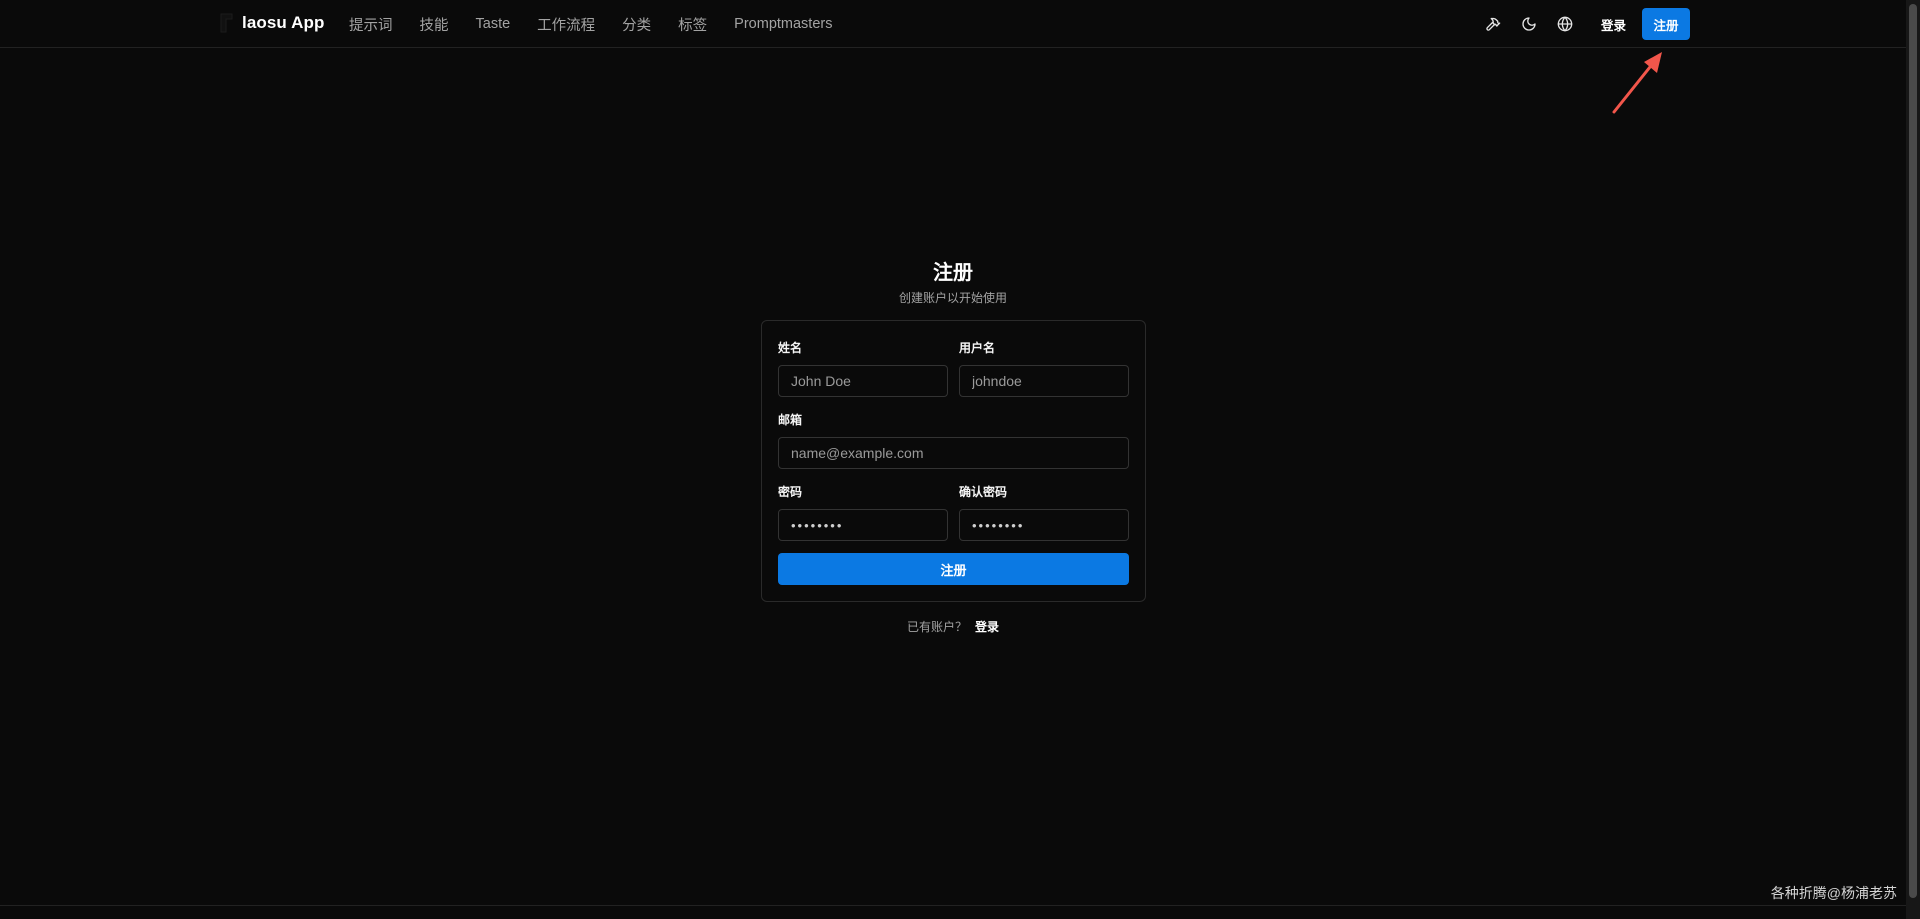 The width and height of the screenshot is (1920, 919). Describe the element at coordinates (566, 24) in the screenshot. I see `nav-item-workflows: 工作流程` at that location.